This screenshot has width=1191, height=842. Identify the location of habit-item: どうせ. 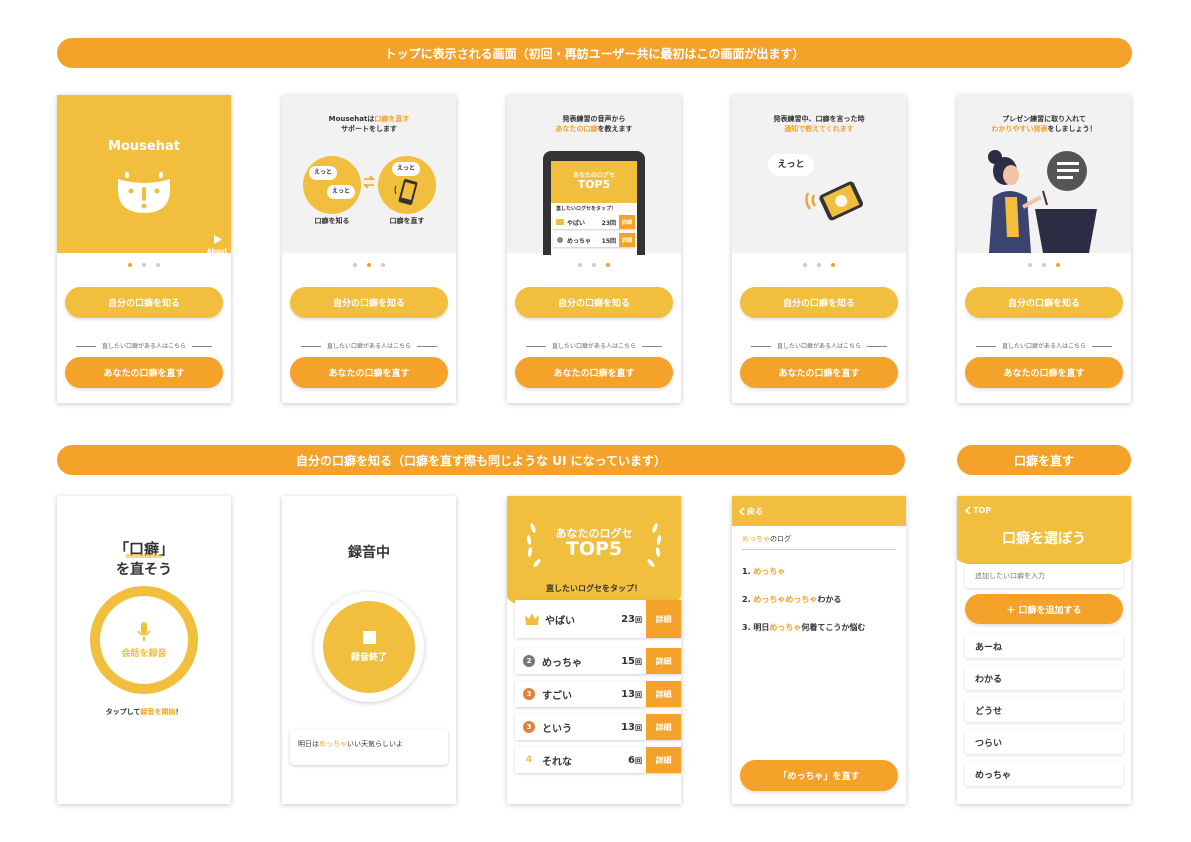
(1044, 710).